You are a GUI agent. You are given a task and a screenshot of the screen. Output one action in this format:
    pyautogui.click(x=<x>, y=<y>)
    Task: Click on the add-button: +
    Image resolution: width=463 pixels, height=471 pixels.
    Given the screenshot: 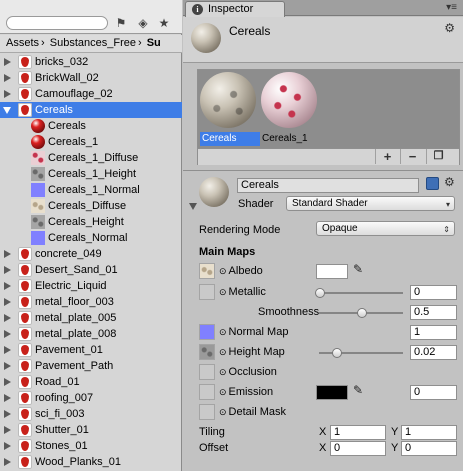 What is the action you would take?
    pyautogui.click(x=387, y=156)
    